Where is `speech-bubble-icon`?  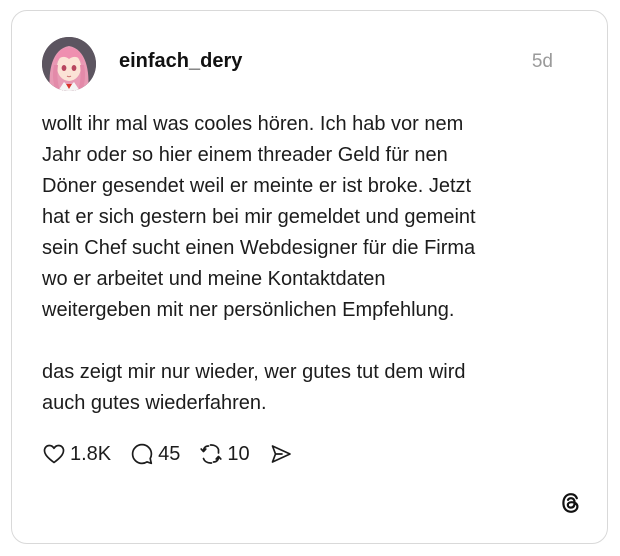 speech-bubble-icon is located at coordinates (142, 454).